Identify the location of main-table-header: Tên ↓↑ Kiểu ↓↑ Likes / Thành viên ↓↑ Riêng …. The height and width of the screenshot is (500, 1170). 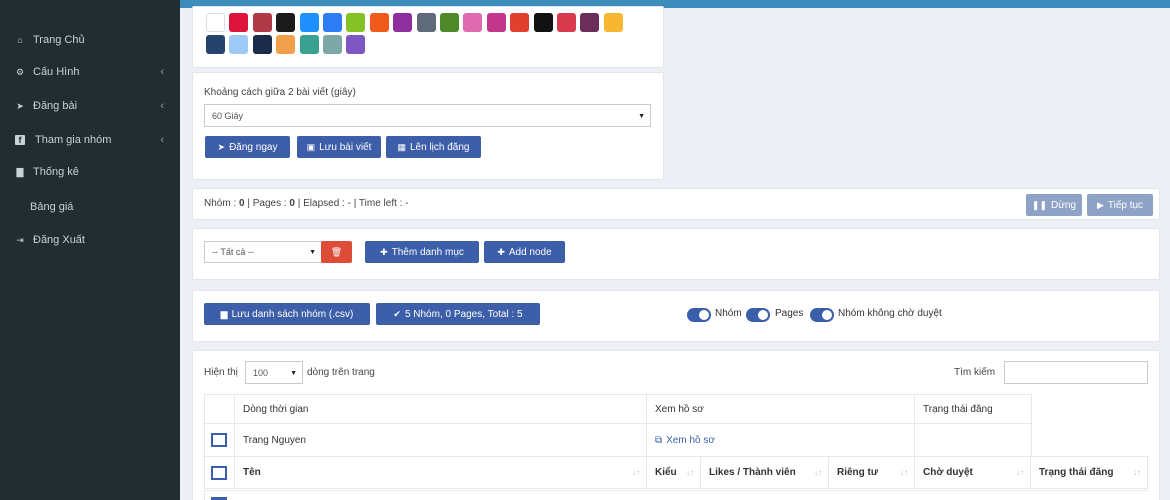
(676, 472).